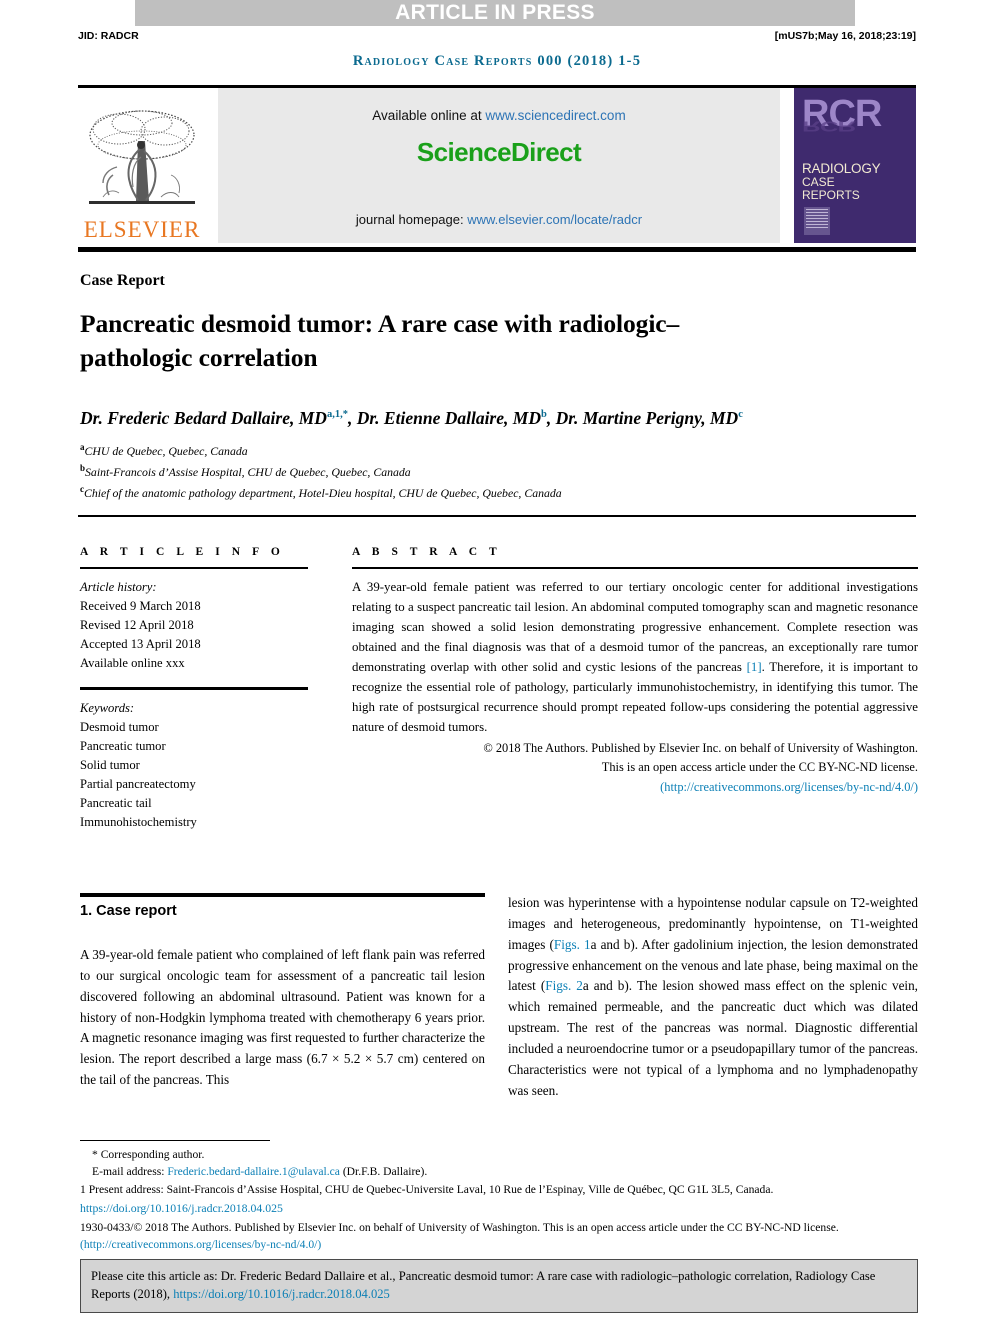 The width and height of the screenshot is (990, 1320). I want to click on figure-2-link: Figs. 2, so click(564, 985).